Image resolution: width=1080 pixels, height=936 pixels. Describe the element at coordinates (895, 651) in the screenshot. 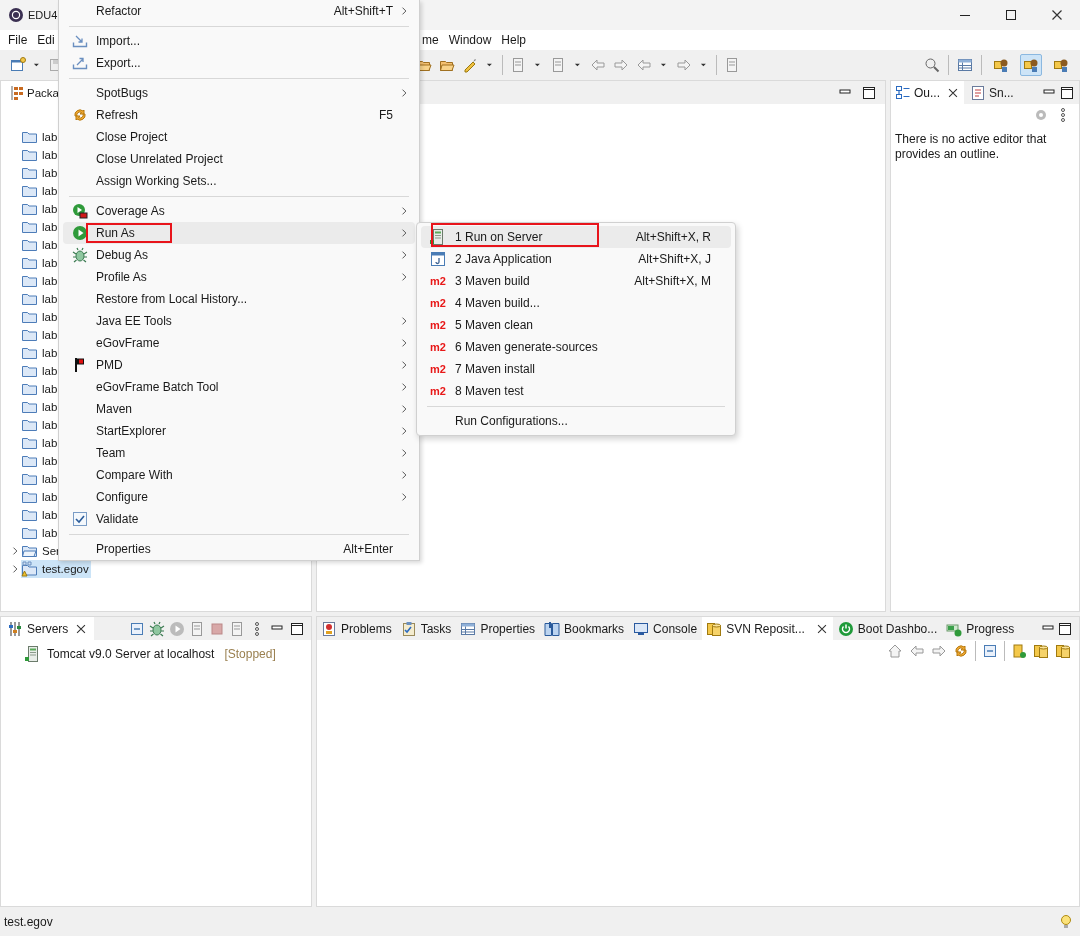

I see `house-icon` at that location.